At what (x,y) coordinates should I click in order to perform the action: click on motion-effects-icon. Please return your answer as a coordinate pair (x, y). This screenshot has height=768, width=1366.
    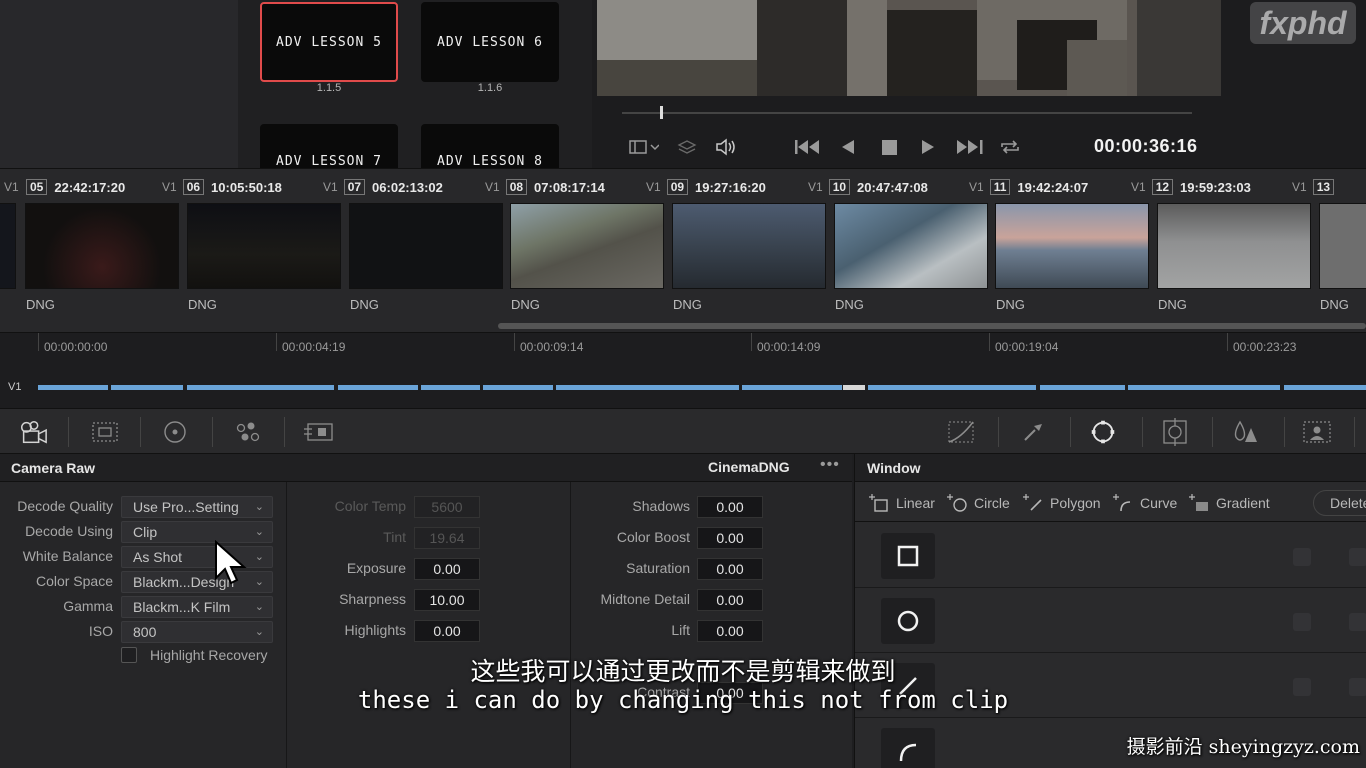
    Looking at the image, I should click on (319, 432).